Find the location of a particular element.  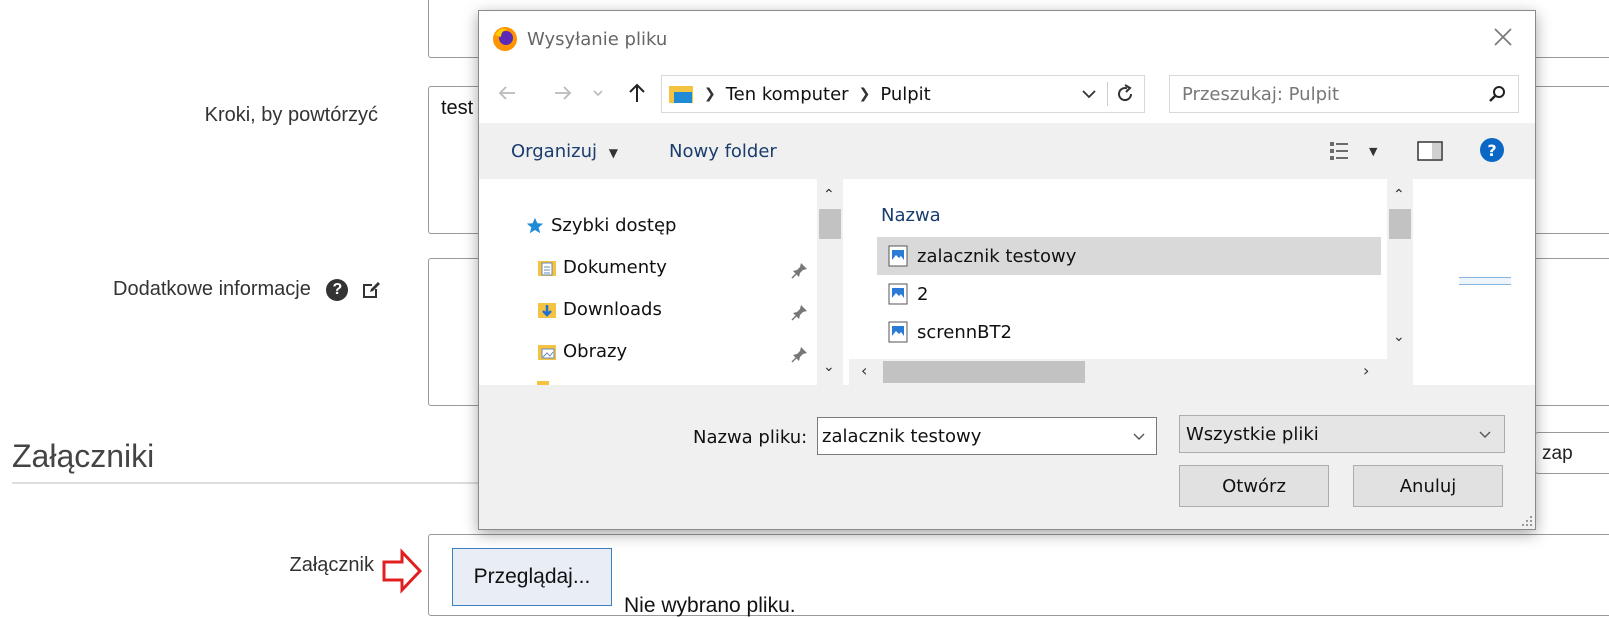

address-dropdown-icon is located at coordinates (1089, 94).